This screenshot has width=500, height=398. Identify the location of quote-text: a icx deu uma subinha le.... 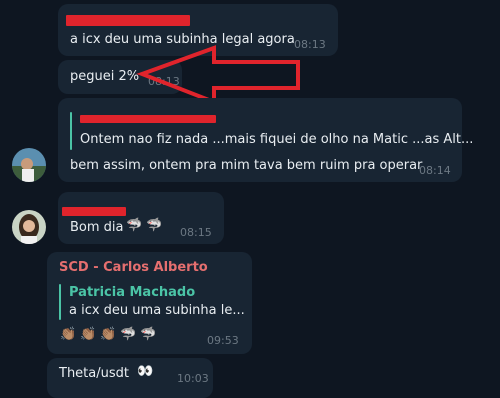
(157, 310).